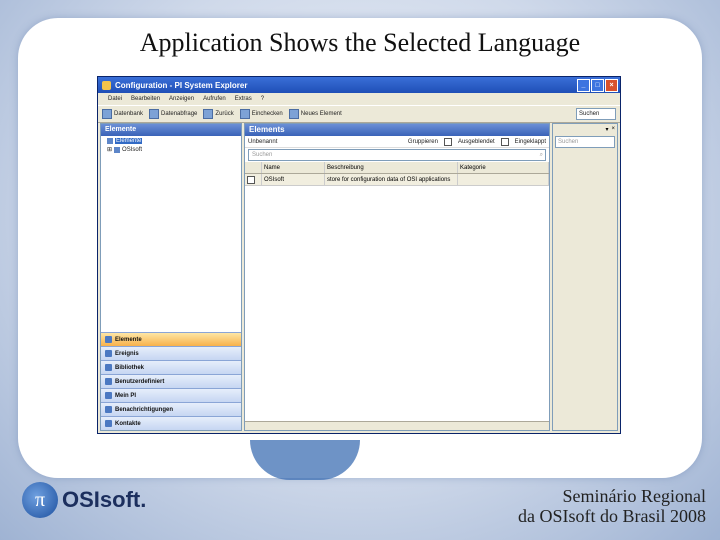 The image size is (720, 540). Describe the element at coordinates (40, 500) in the screenshot. I see `logo-mark-icon: π` at that location.